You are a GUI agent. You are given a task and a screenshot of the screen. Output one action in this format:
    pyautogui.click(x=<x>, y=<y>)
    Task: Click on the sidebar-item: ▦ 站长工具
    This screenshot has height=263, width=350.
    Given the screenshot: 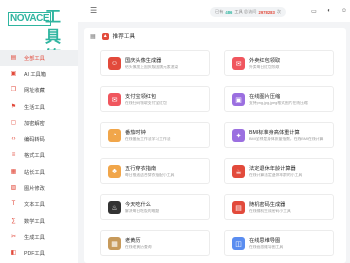 What is the action you would take?
    pyautogui.click(x=39, y=172)
    